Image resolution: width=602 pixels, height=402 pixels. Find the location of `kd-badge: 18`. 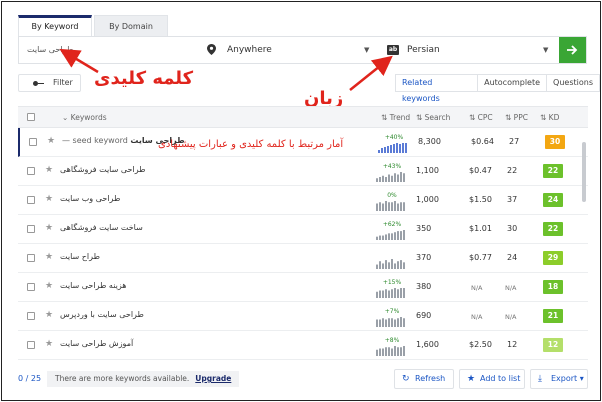

kd-badge: 18 is located at coordinates (553, 287).